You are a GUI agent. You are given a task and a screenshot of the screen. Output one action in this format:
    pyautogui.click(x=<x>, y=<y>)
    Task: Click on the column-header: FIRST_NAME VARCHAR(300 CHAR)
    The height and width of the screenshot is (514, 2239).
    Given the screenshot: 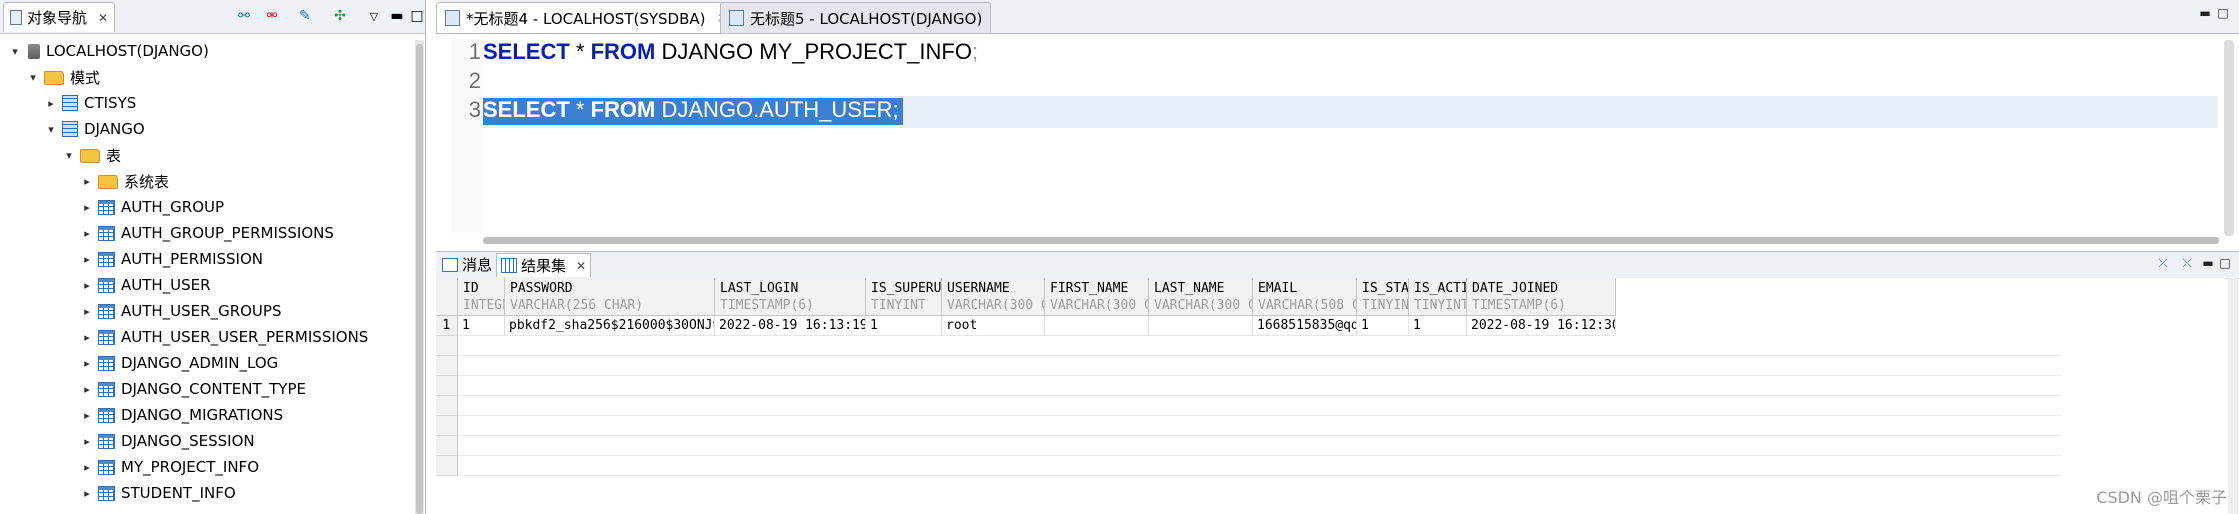 What is the action you would take?
    pyautogui.click(x=1097, y=297)
    